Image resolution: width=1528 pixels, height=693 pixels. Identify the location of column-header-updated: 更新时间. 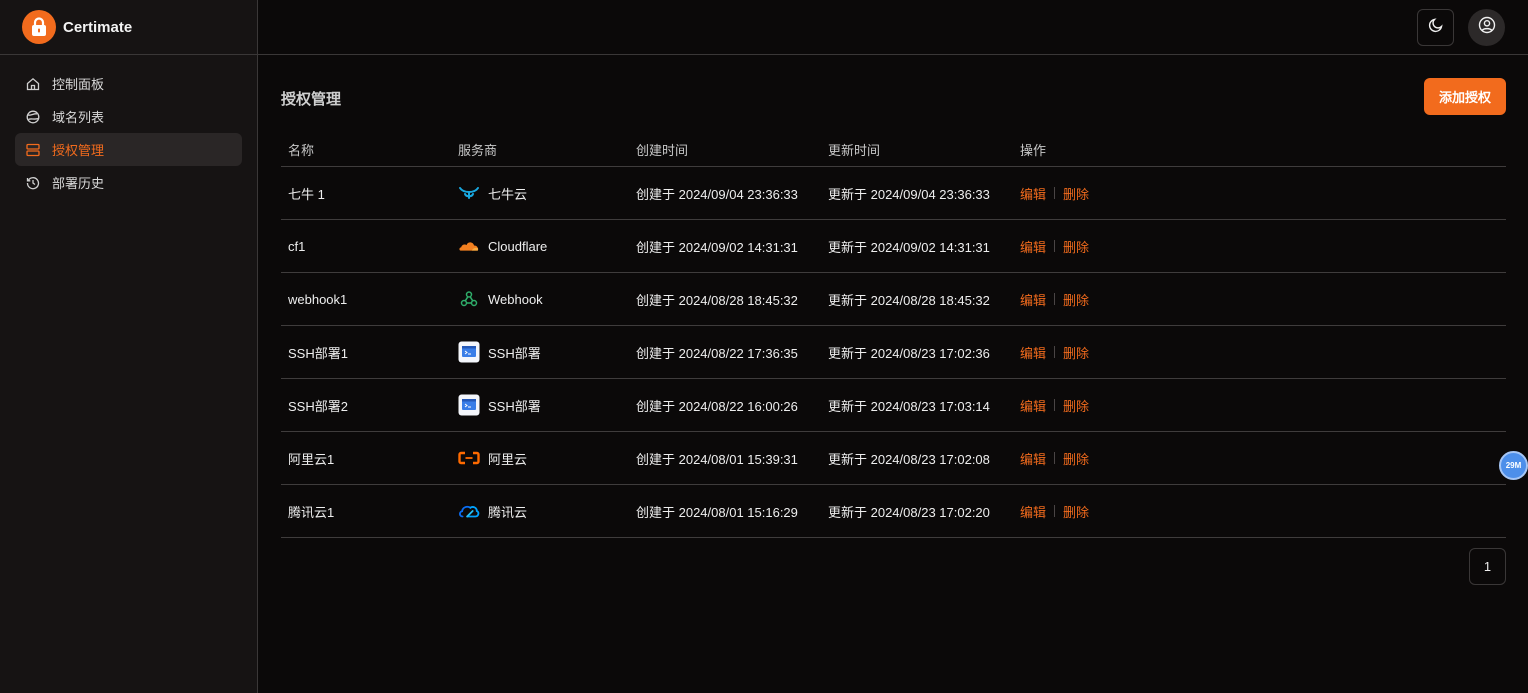
(854, 150).